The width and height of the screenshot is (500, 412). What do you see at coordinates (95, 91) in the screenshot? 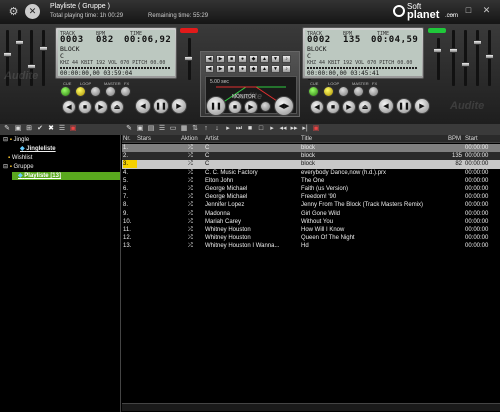
I see `deck-left-sync-button` at bounding box center [95, 91].